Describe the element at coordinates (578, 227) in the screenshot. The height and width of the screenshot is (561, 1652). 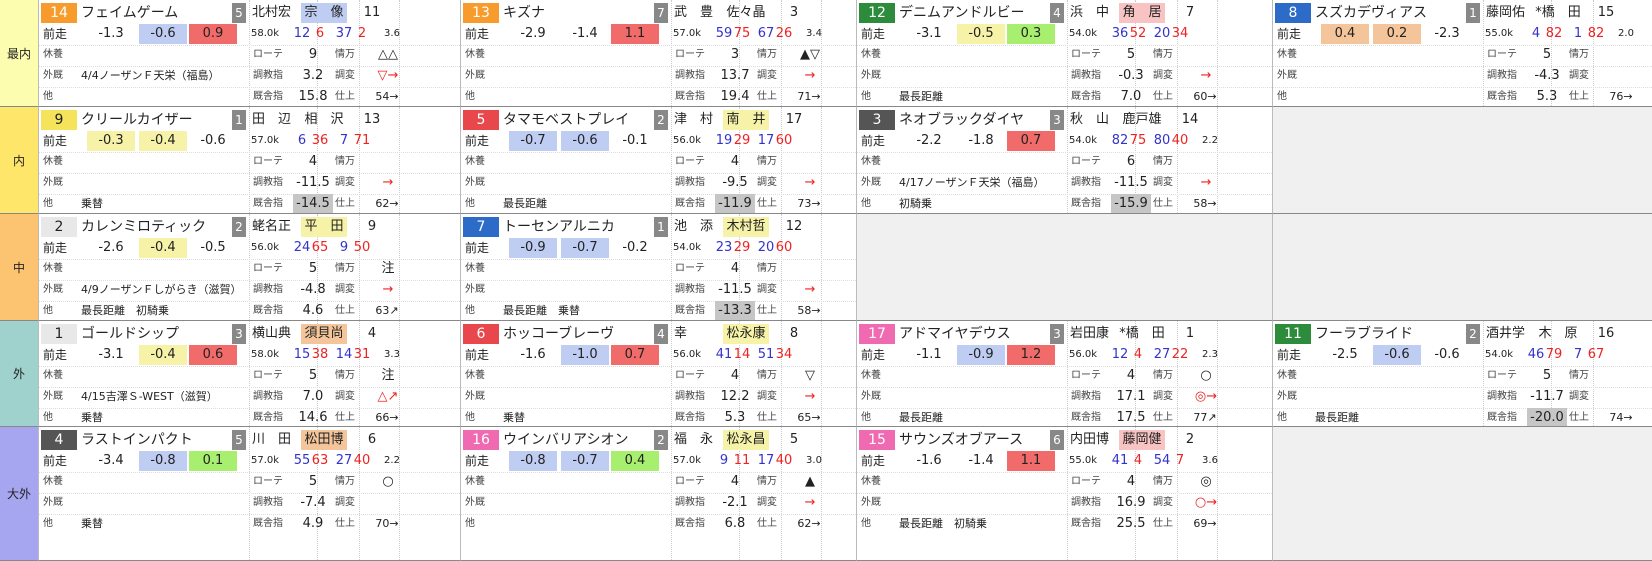
I see `horse-name: トーセンアルニカ` at that location.